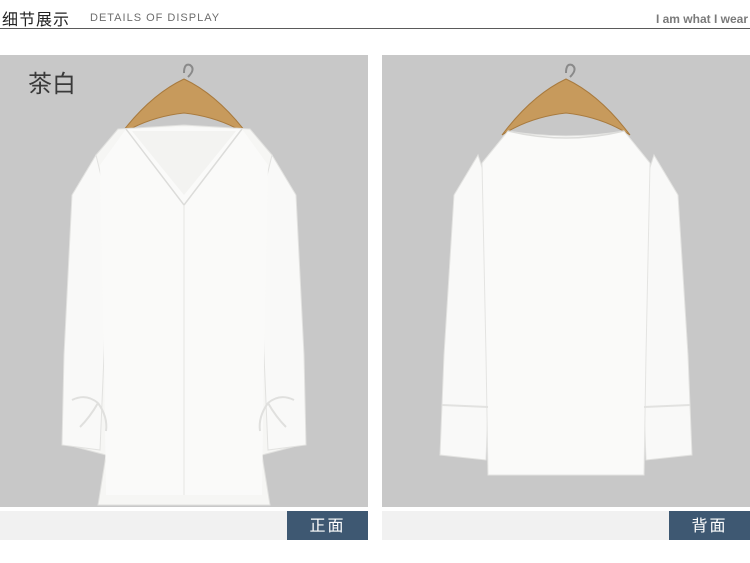  What do you see at coordinates (155, 18) in the screenshot?
I see `section-subtitle: DETAILS OF DISPLAY` at bounding box center [155, 18].